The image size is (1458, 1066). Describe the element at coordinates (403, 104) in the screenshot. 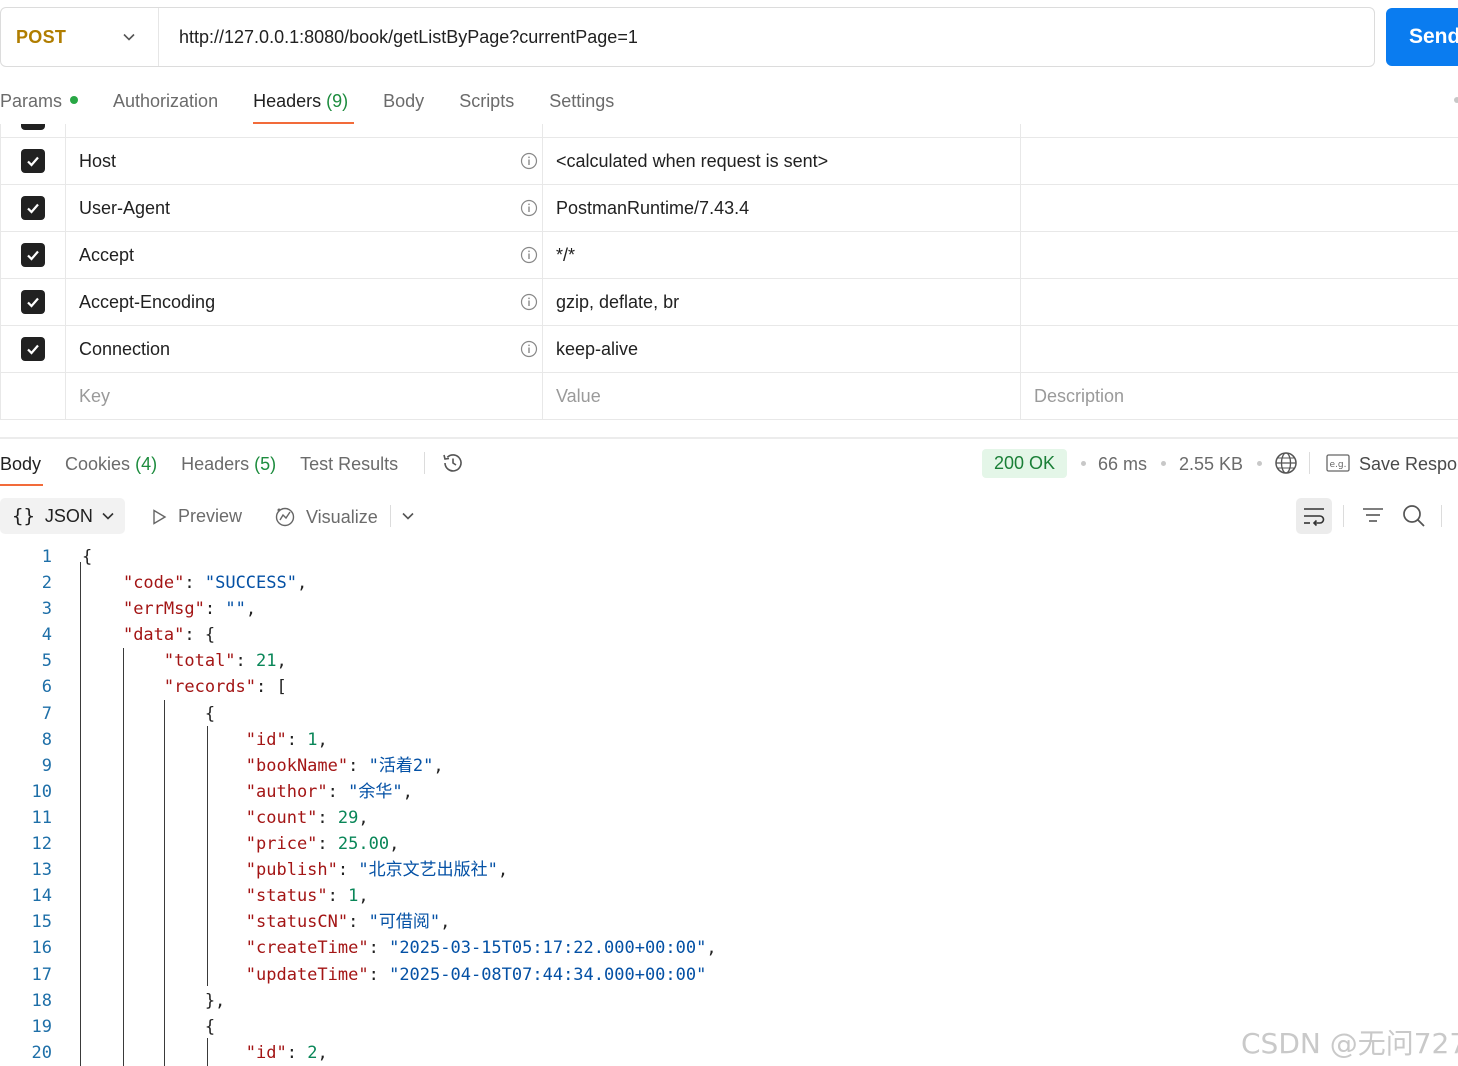

I see `tab-body: Body` at that location.